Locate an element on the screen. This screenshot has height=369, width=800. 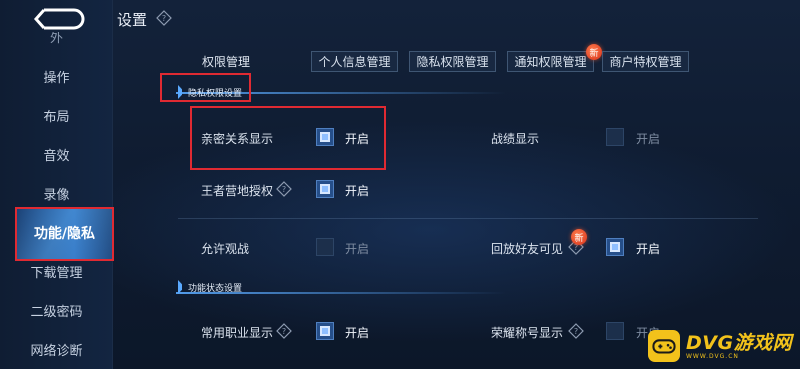
position-display-state: 开启 is located at coordinates (357, 333).